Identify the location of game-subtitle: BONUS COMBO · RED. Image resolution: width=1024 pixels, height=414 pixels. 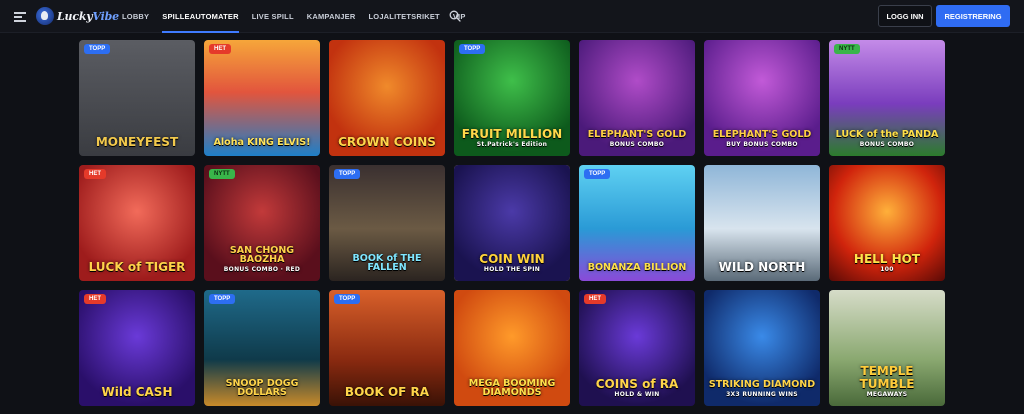
(262, 269).